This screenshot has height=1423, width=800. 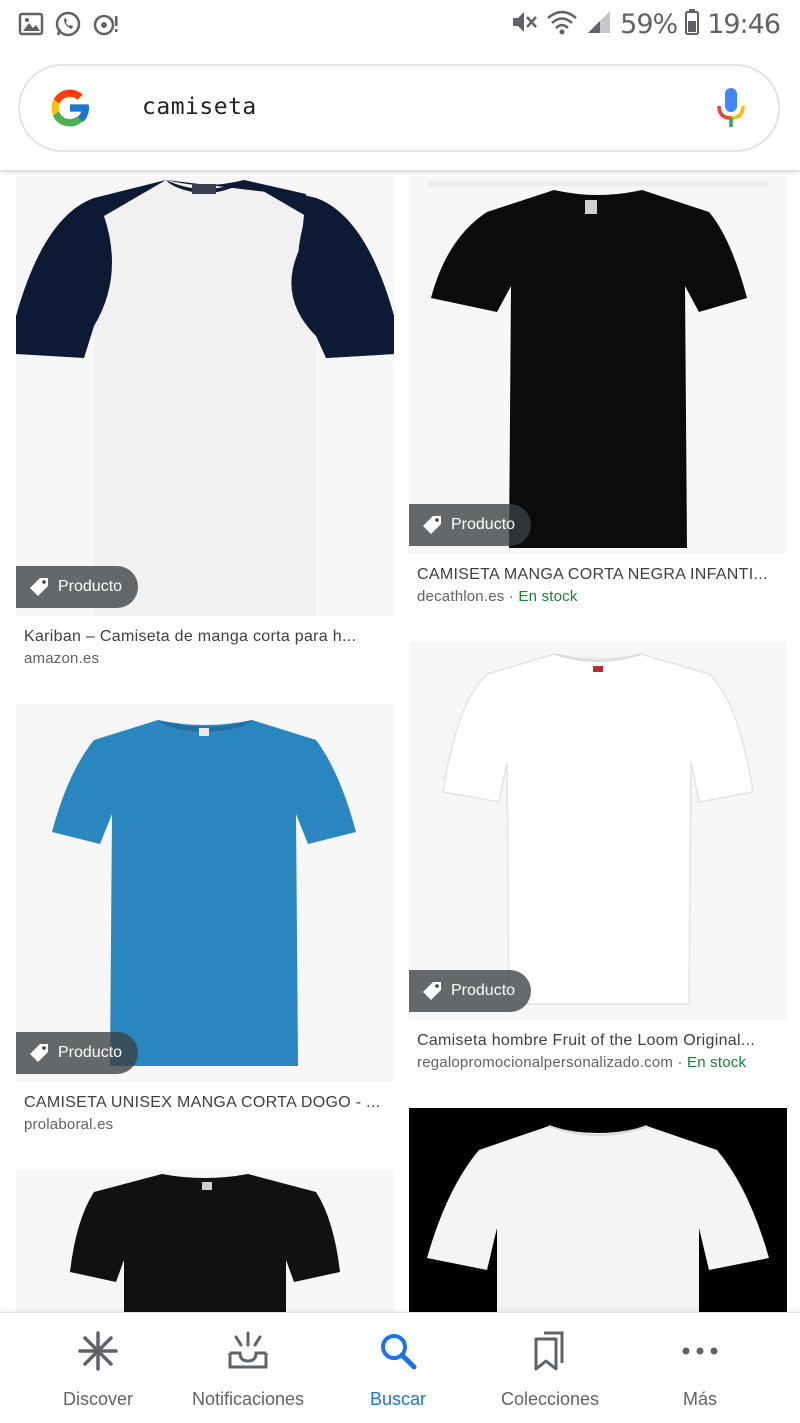 What do you see at coordinates (744, 24) in the screenshot?
I see `clock: 19:46` at bounding box center [744, 24].